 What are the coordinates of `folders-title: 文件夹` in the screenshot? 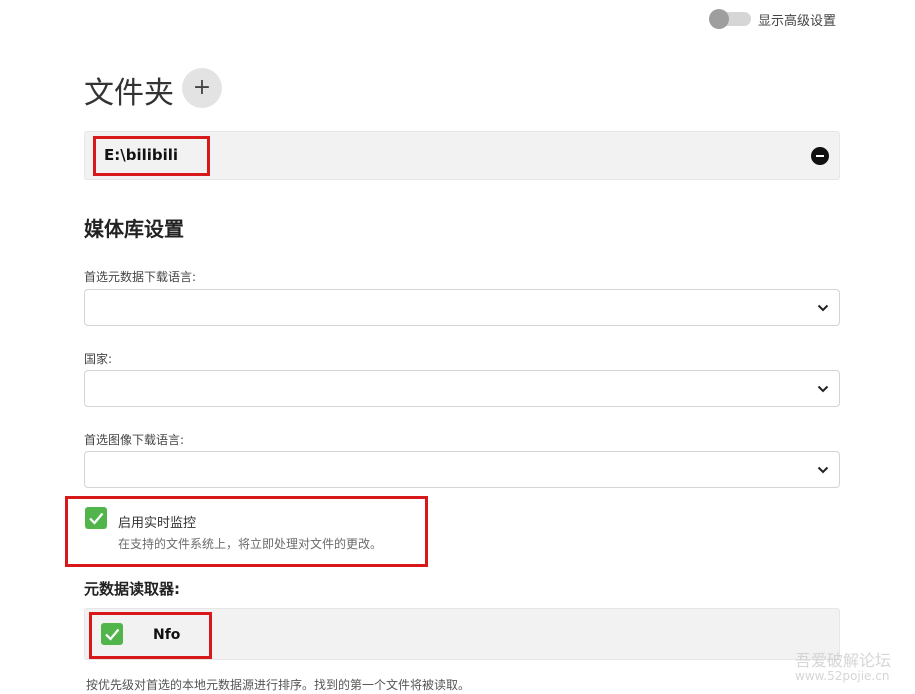 It's located at (129, 93).